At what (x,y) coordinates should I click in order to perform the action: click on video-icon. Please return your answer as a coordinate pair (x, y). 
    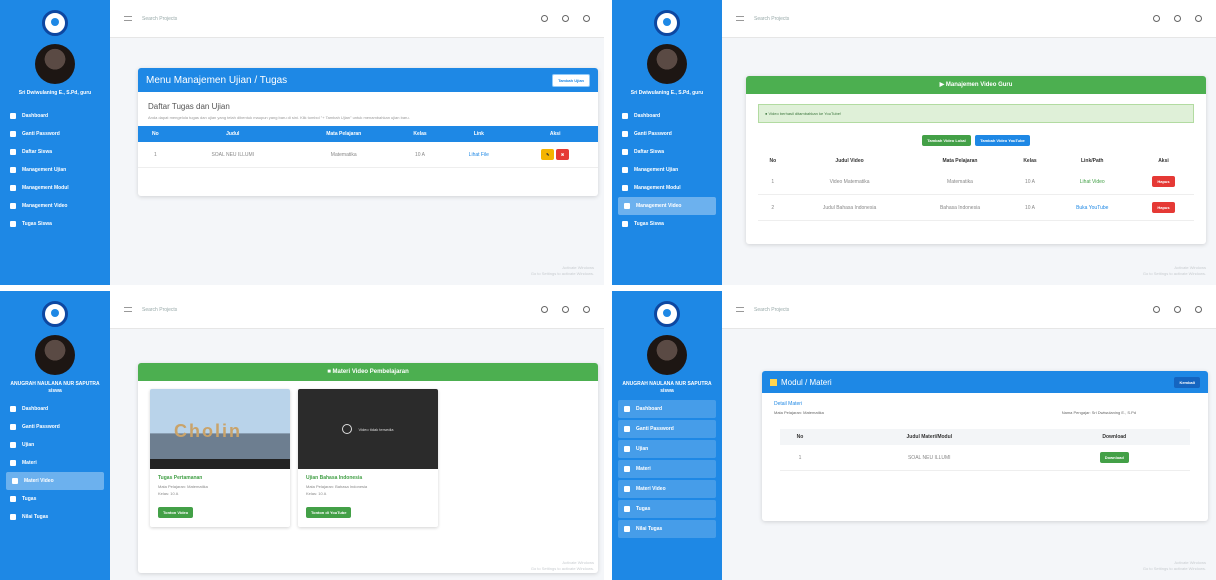
    Looking at the image, I should click on (15, 481).